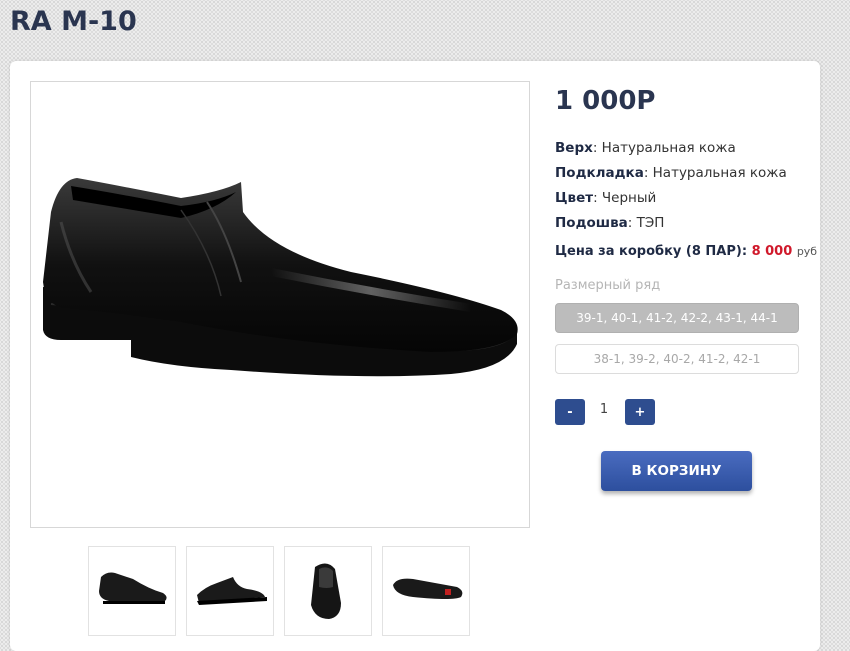 This screenshot has width=850, height=651. I want to click on box-price: Цена за коробку (8 ПАР): 8 000 руб, so click(686, 251).